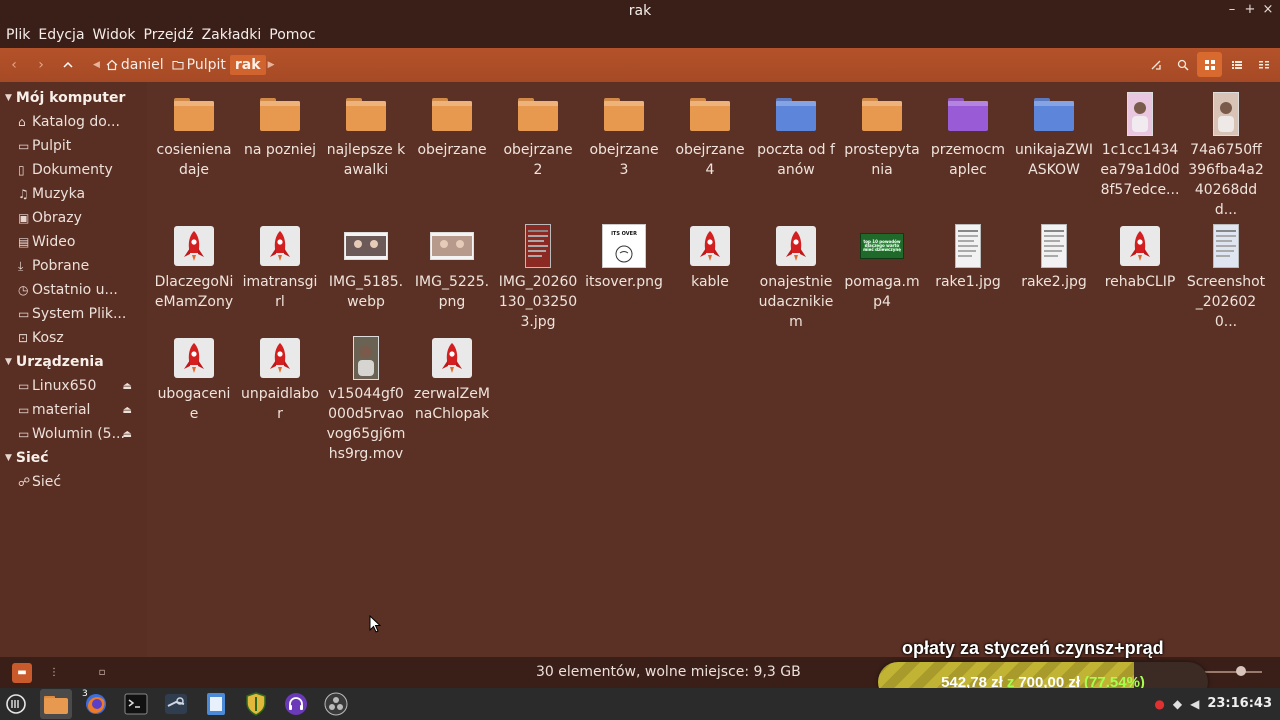  What do you see at coordinates (1241, 671) in the screenshot?
I see `zoom-slider-handle` at bounding box center [1241, 671].